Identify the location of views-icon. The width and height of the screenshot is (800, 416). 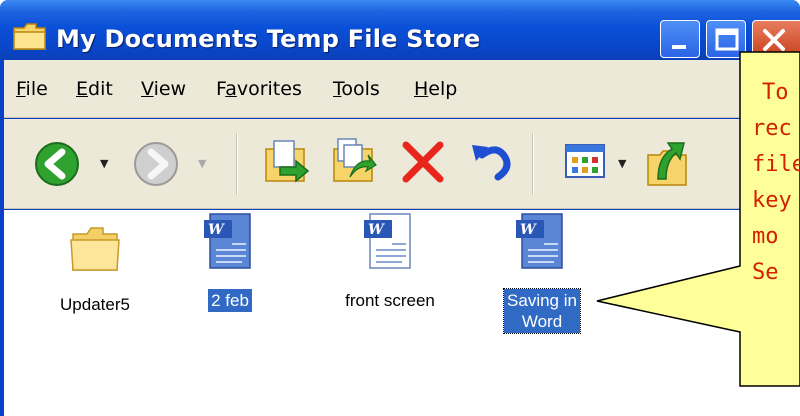
(585, 161).